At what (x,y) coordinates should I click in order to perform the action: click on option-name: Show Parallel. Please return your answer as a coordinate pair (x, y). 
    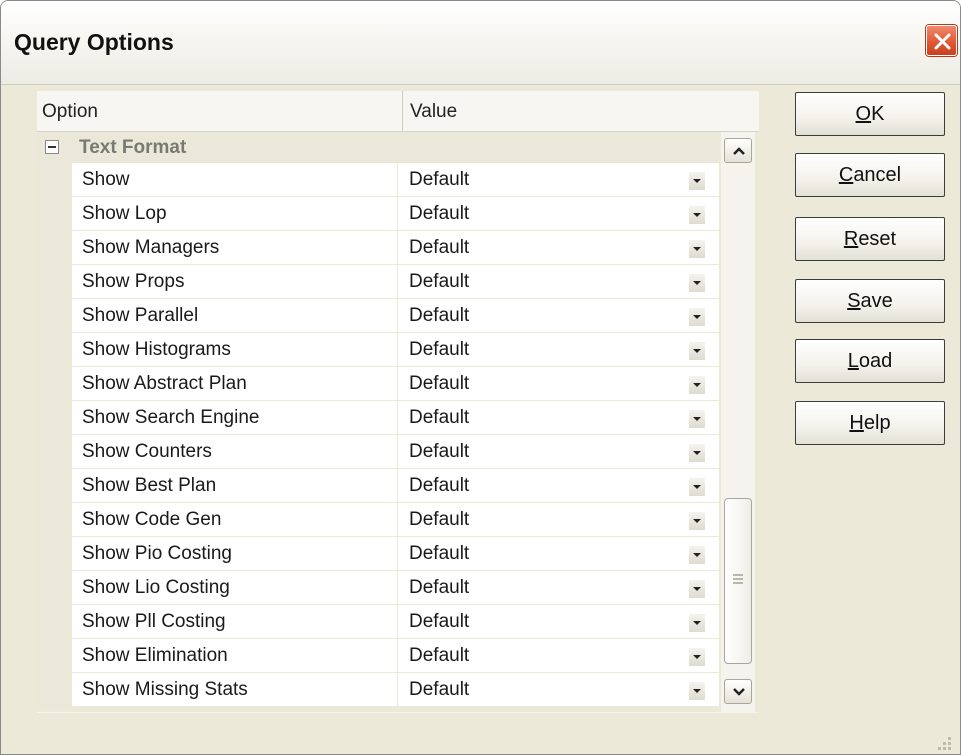
    Looking at the image, I should click on (234, 316).